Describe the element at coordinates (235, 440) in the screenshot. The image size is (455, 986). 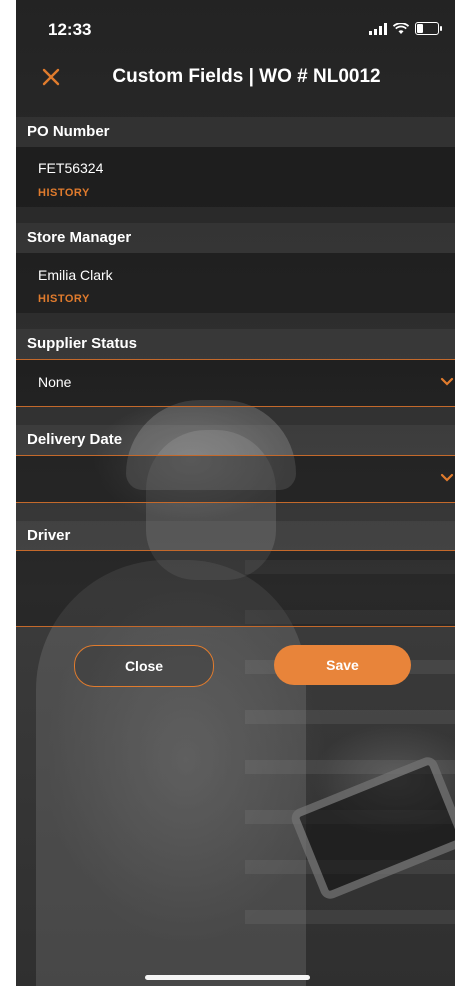
I see `delivery-date-label: Delivery Date` at that location.